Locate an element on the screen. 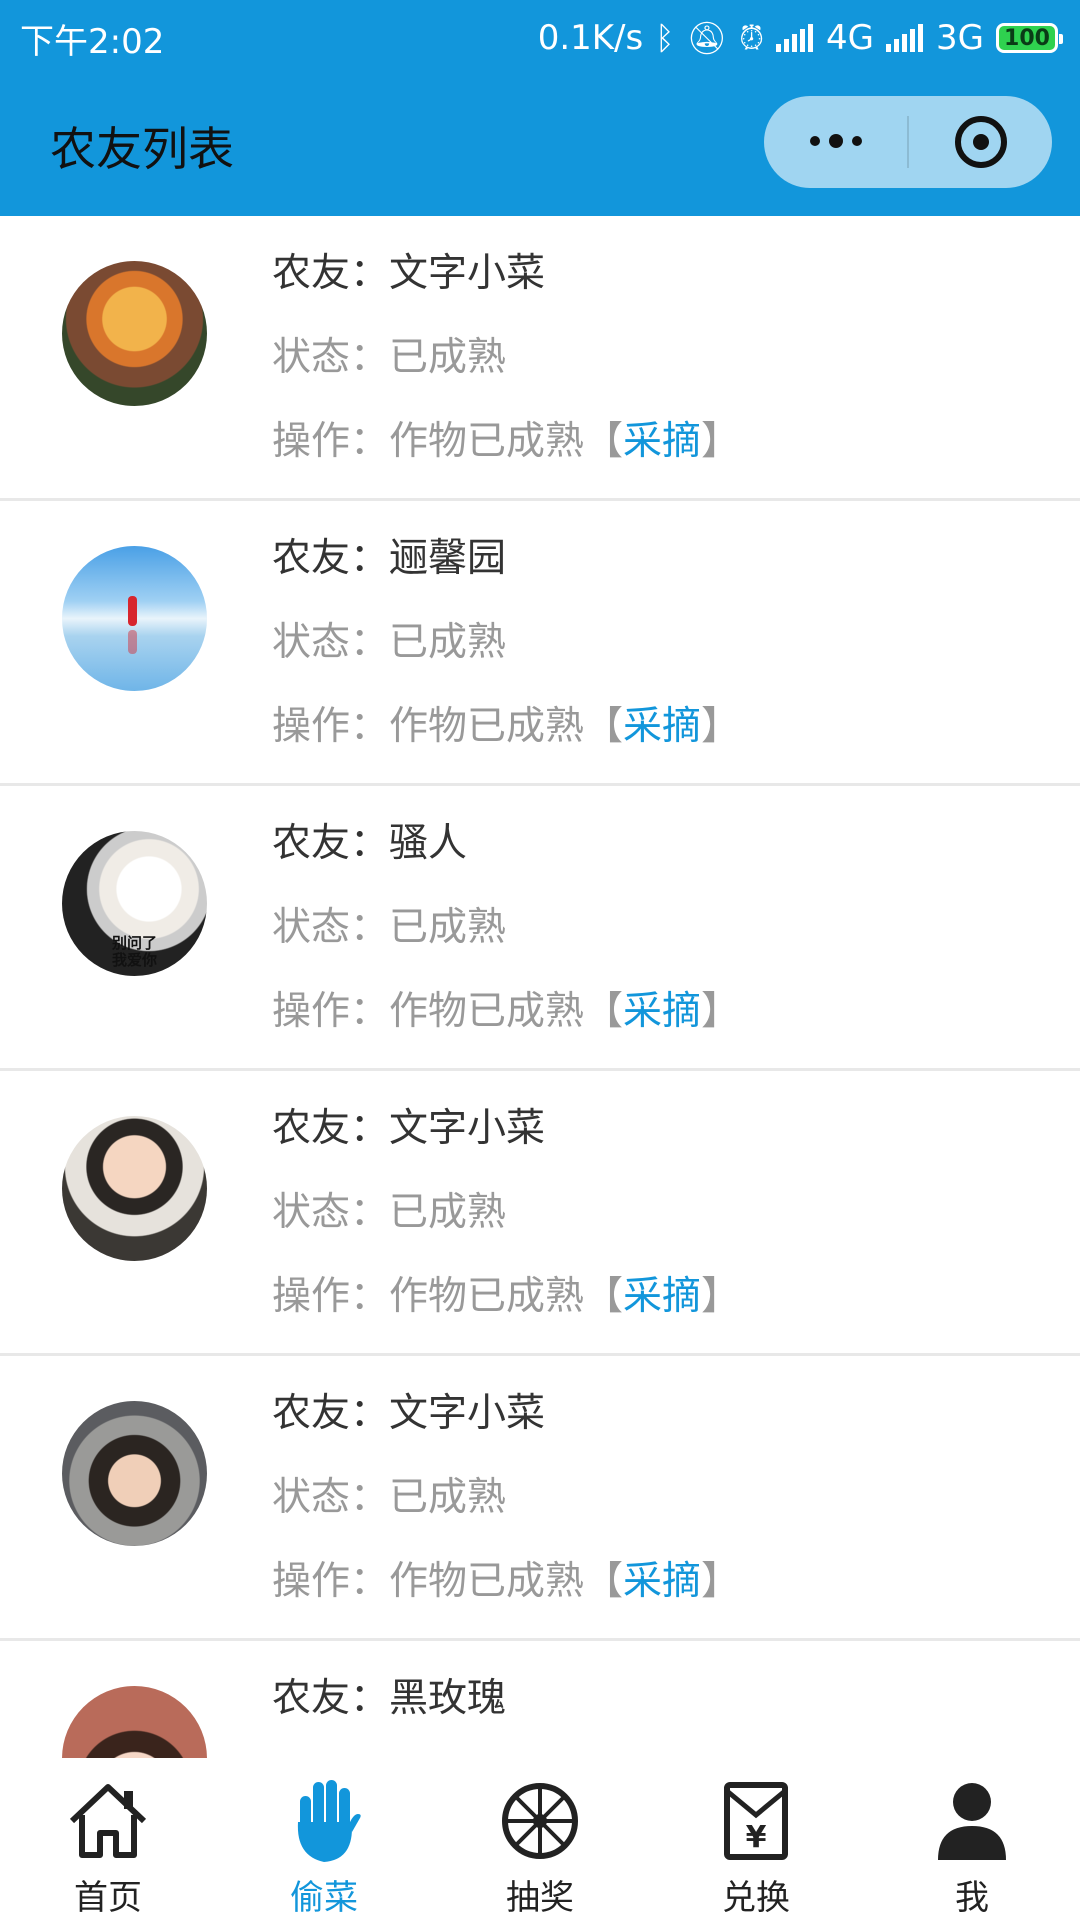  tab-exchange: ¥ 兑换 is located at coordinates (756, 1839).